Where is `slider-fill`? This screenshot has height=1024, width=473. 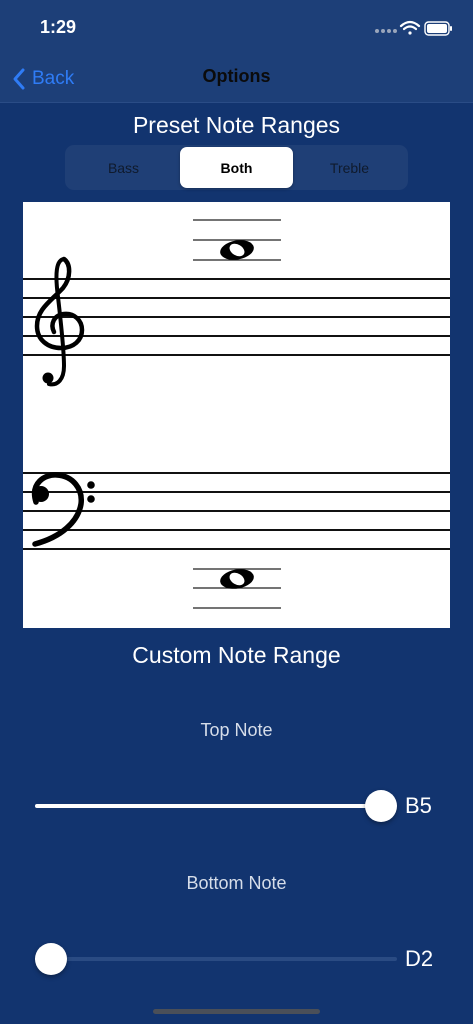
slider-fill is located at coordinates (208, 806).